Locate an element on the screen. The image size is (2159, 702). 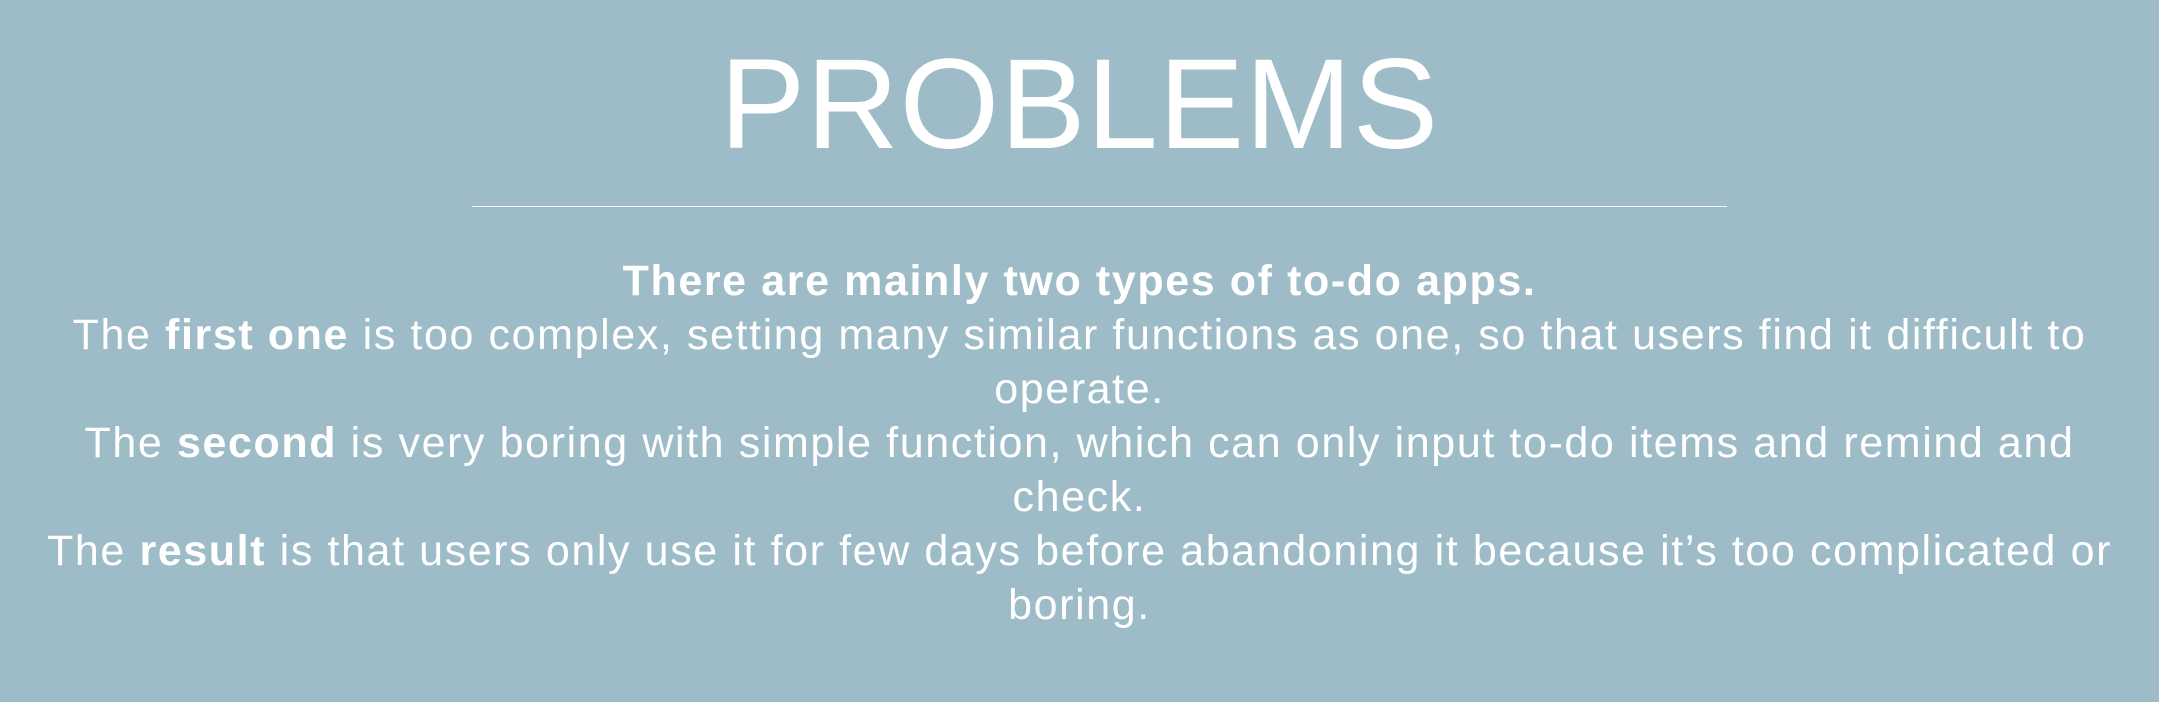
first-prefix: The is located at coordinates (119, 335).